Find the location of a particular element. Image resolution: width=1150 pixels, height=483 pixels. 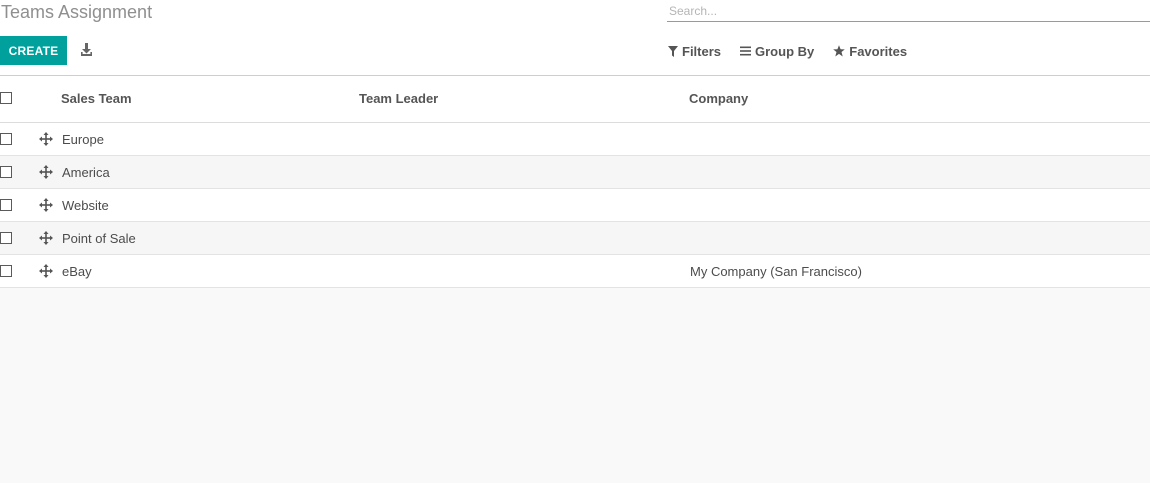

page-title: Teams Assignment is located at coordinates (77, 12).